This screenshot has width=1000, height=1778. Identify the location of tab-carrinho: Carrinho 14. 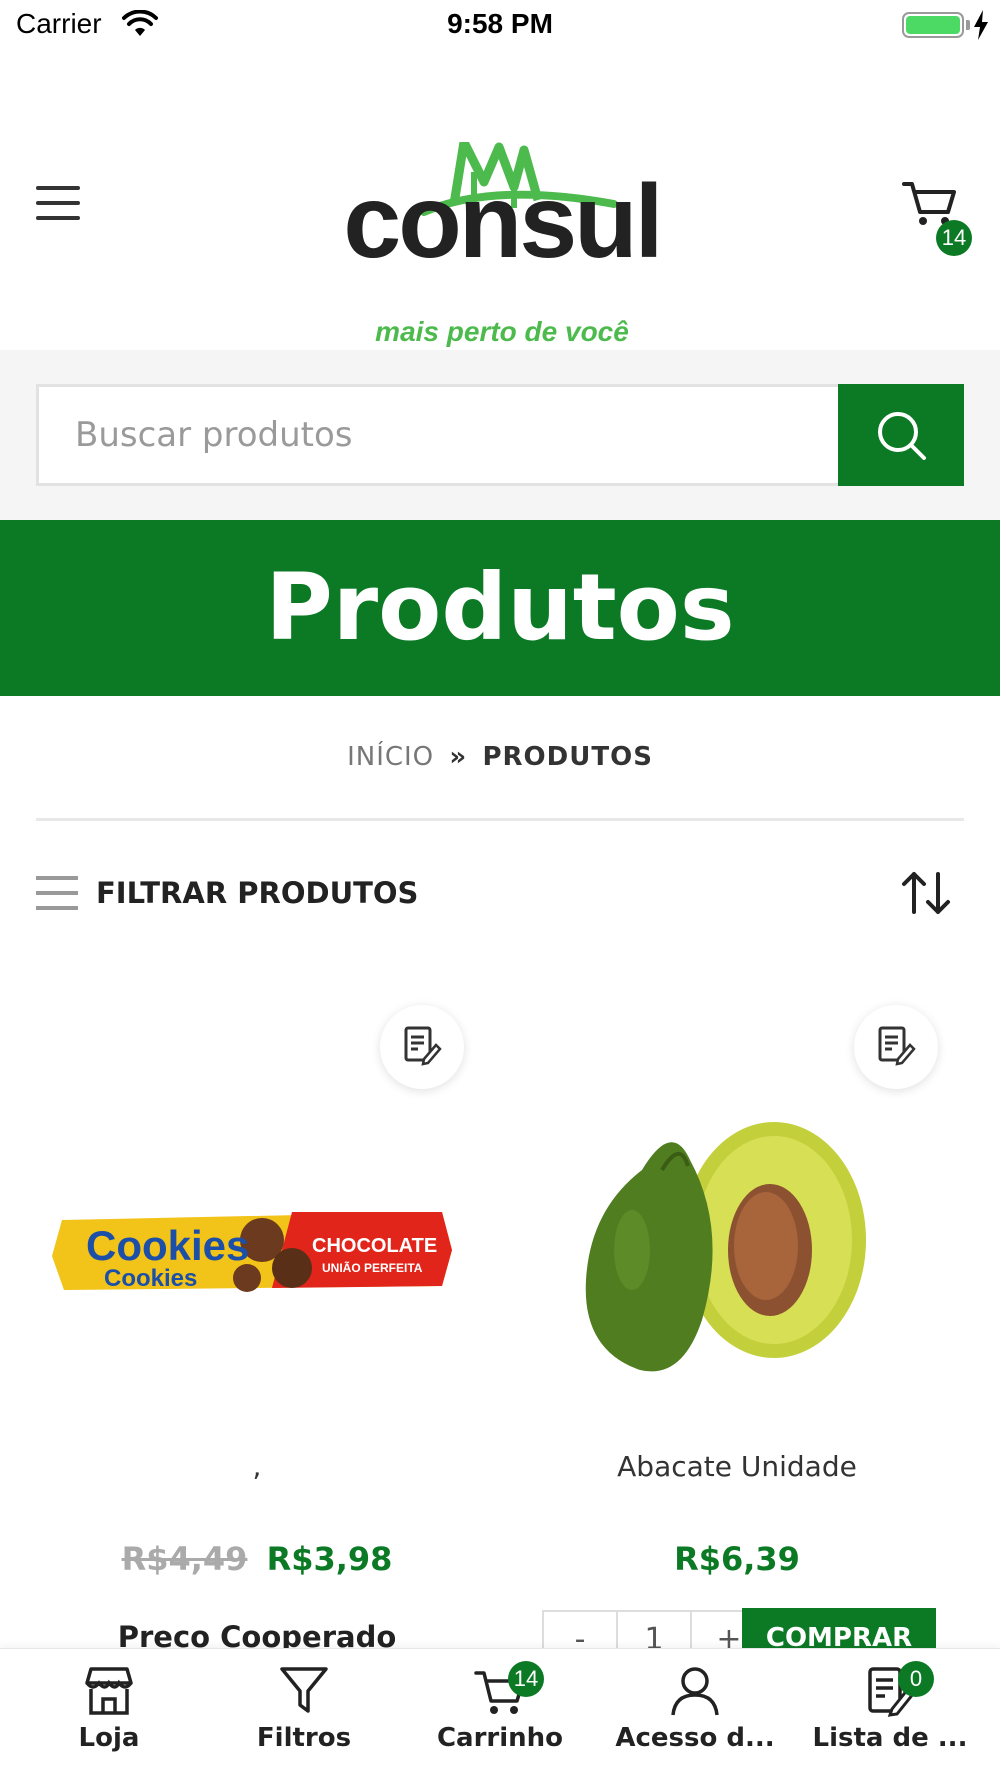
(500, 1713).